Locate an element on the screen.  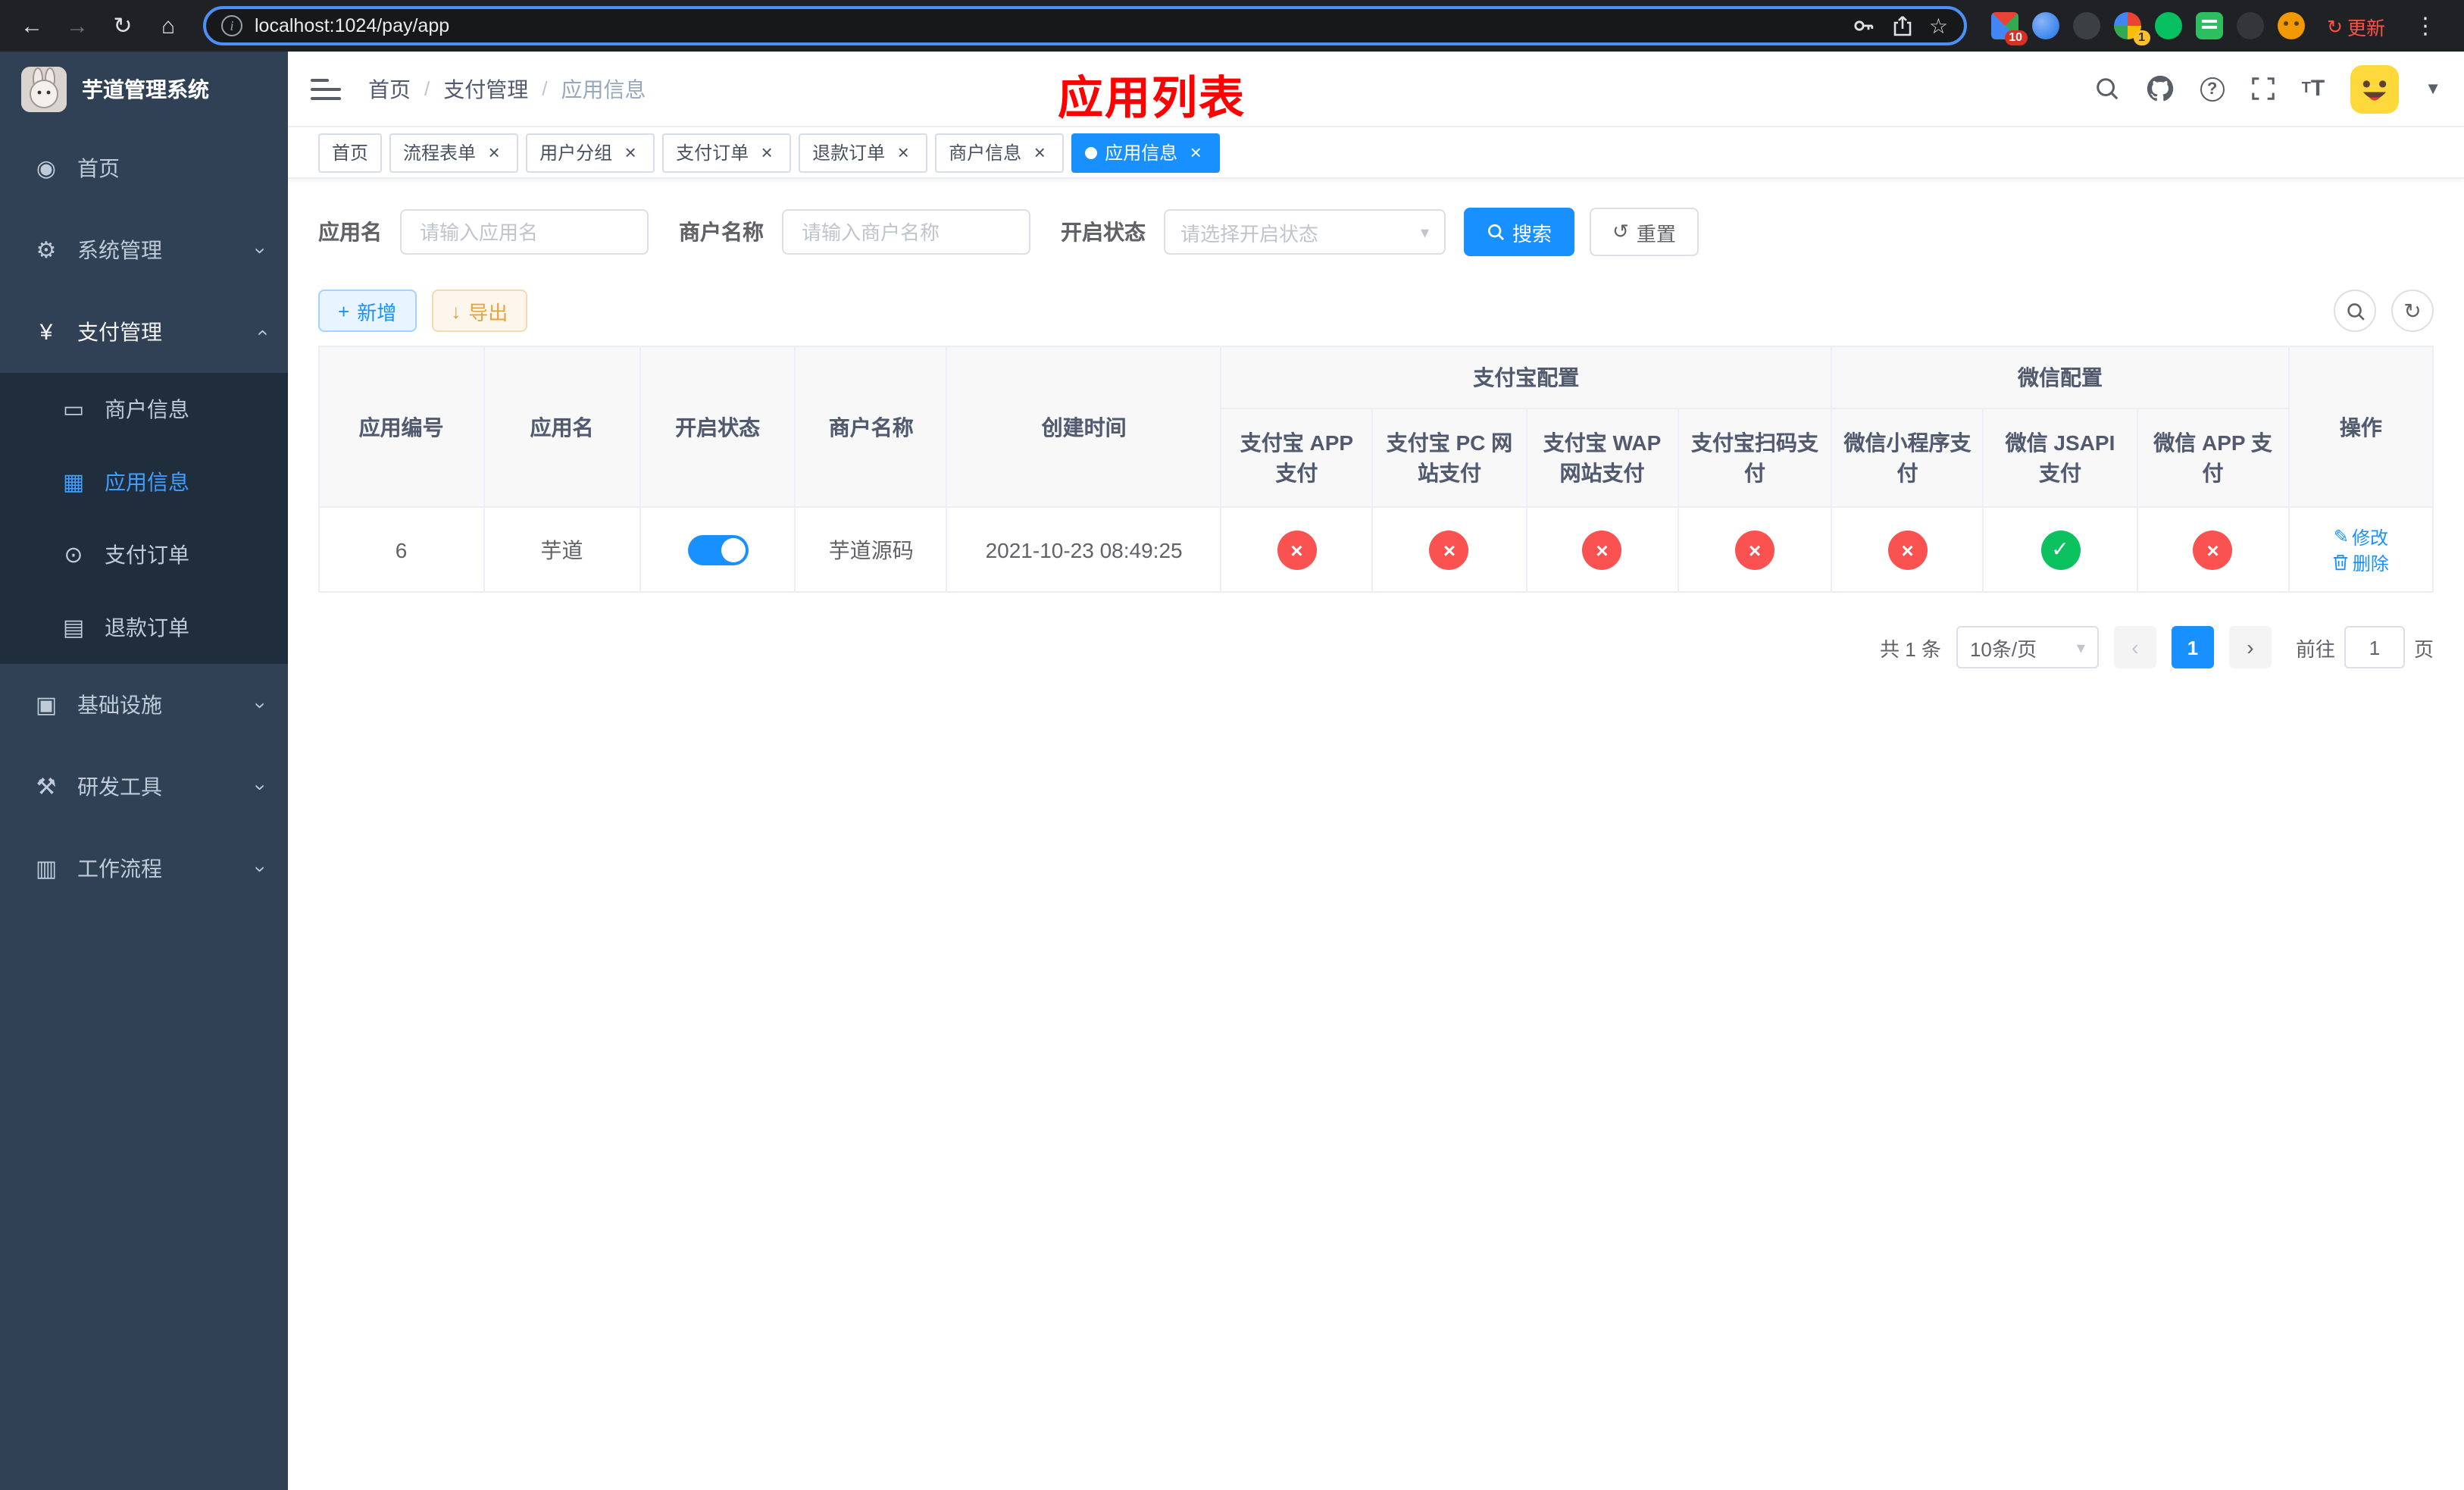
goto-page-input is located at coordinates (2374, 647).